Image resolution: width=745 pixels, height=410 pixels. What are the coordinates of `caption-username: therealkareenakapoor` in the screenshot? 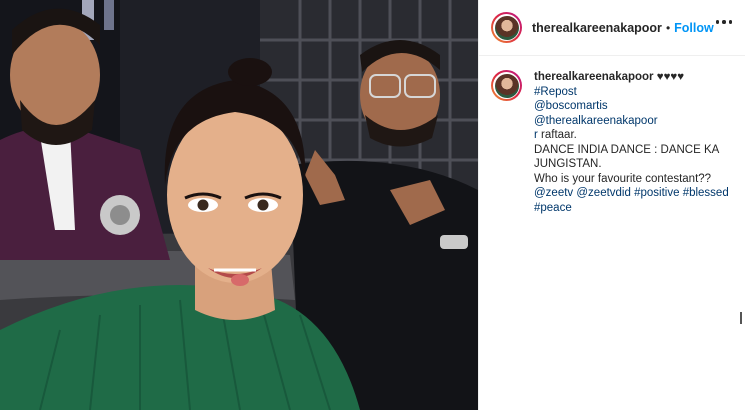 It's located at (594, 77).